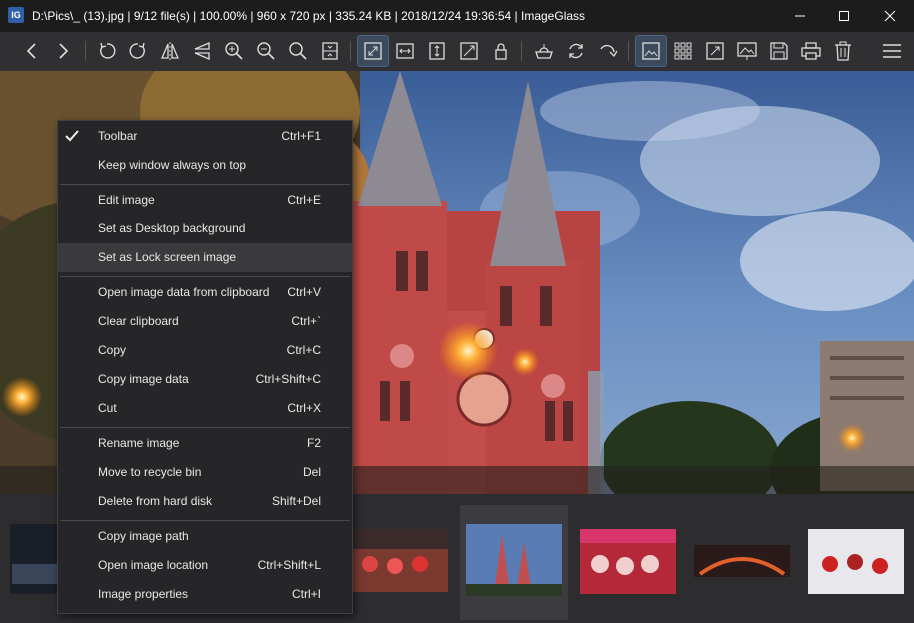 This screenshot has height=623, width=914. I want to click on menu-item-image-properties: Image properties Ctrl+I, so click(205, 594).